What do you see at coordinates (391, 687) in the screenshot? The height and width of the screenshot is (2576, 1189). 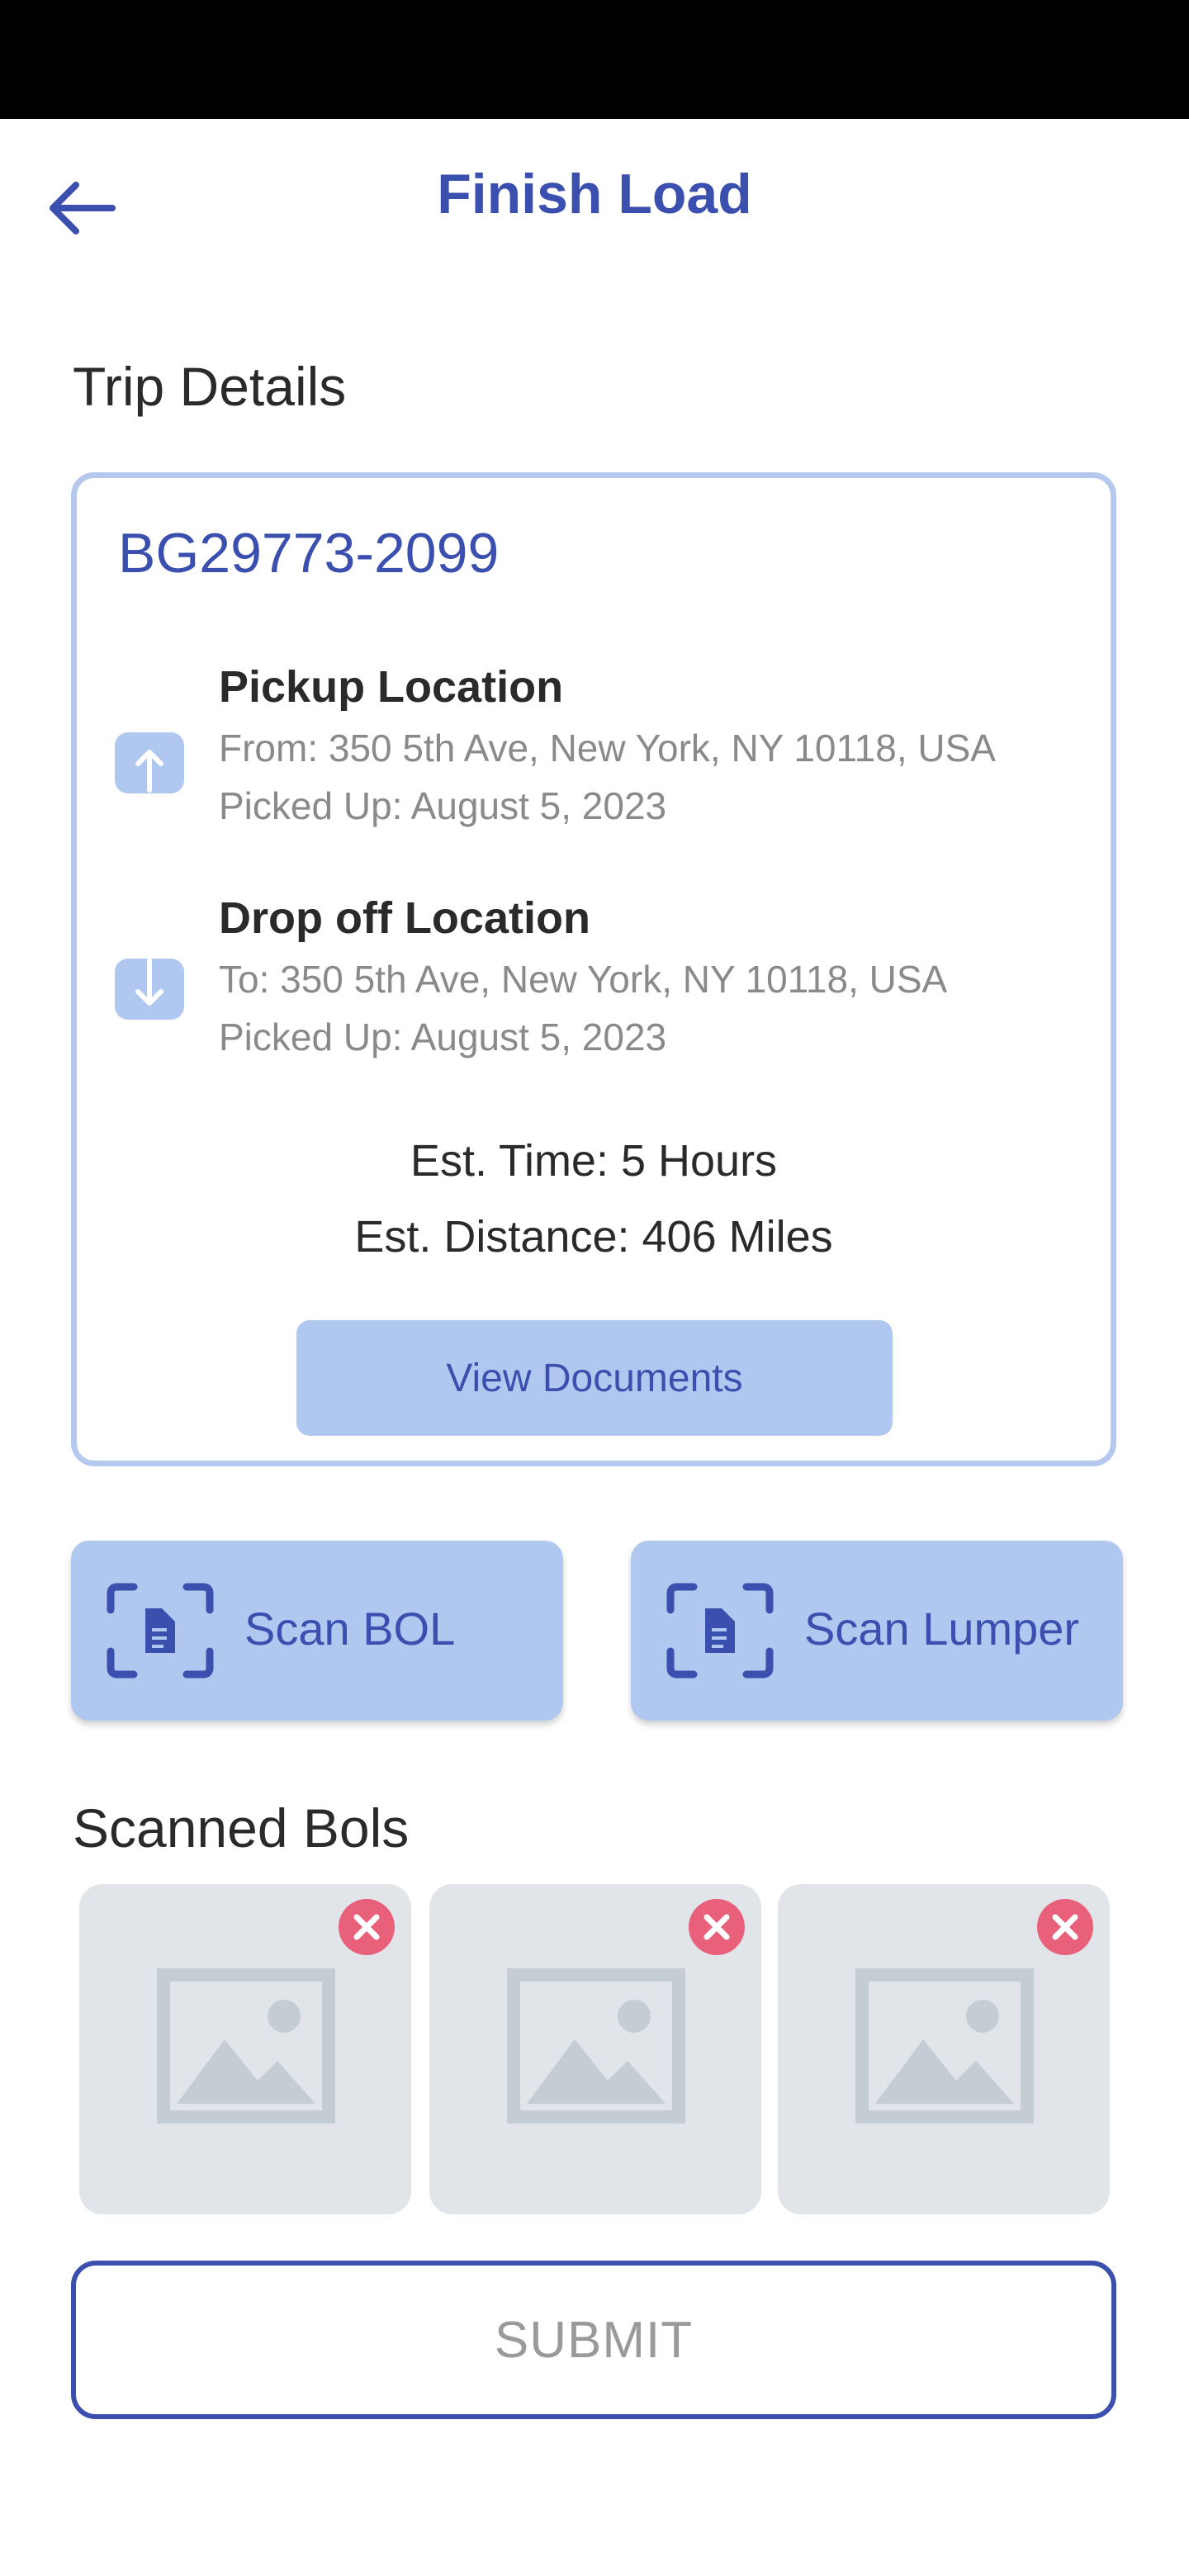 I see `pickup-title: Pickup Location` at bounding box center [391, 687].